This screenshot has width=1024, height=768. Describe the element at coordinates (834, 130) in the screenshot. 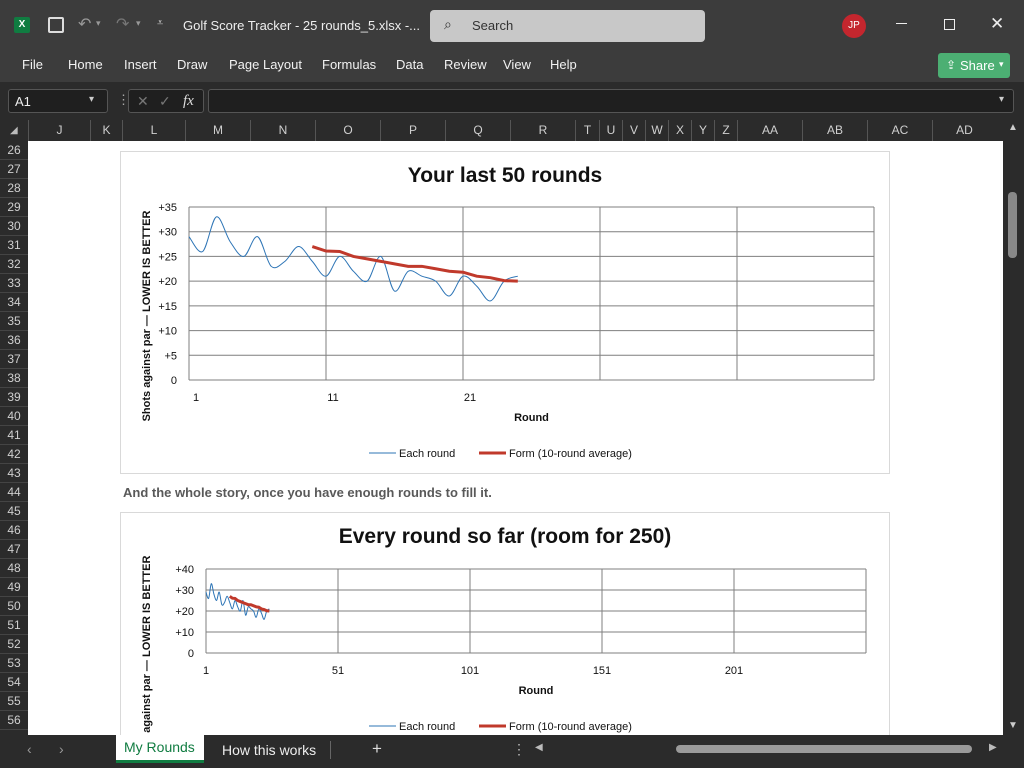

I see `column-header: AB` at that location.